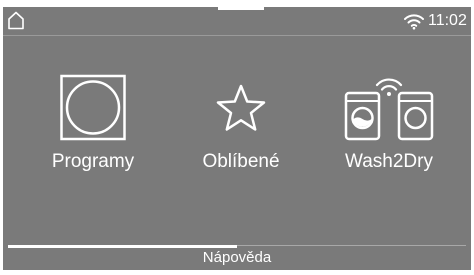 Image resolution: width=474 pixels, height=275 pixels. I want to click on status-divider, so click(237, 35).